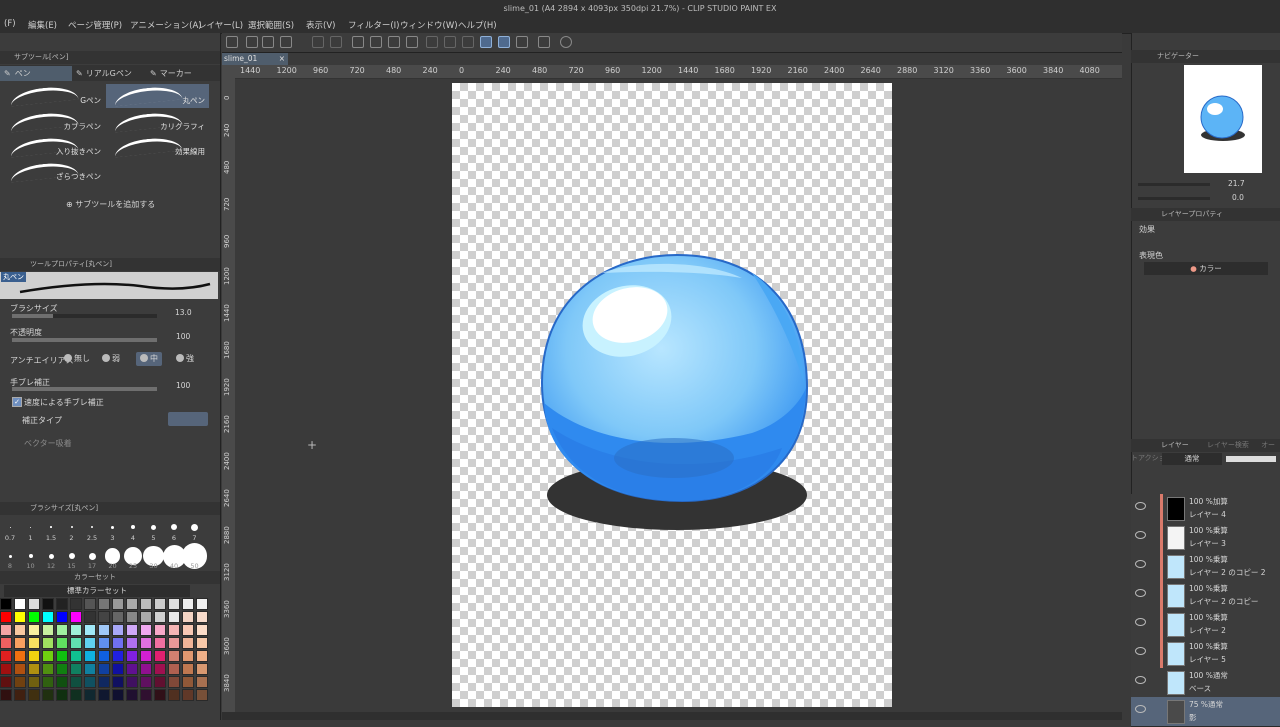  Describe the element at coordinates (477, 25) in the screenshot. I see `menu-help: ヘルプ(H)` at that location.